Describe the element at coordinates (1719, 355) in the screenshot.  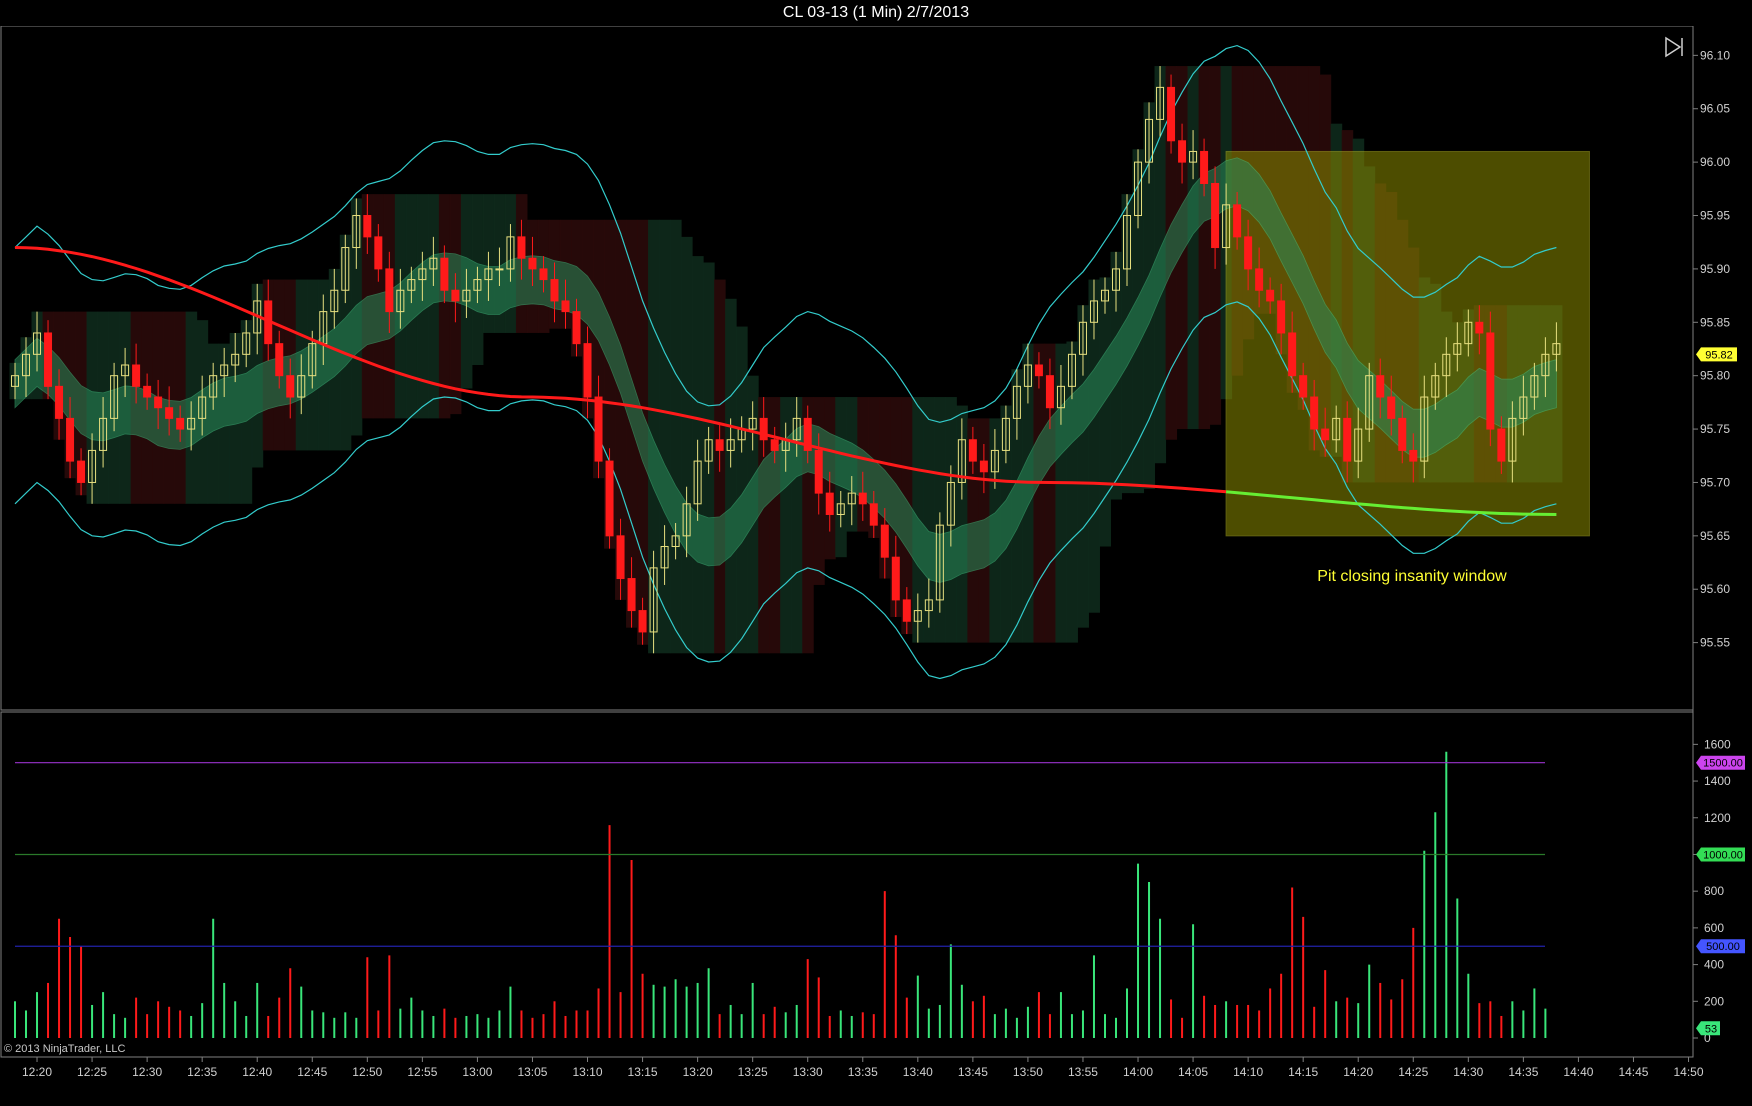
I see `last-price-label: 95.82` at that location.